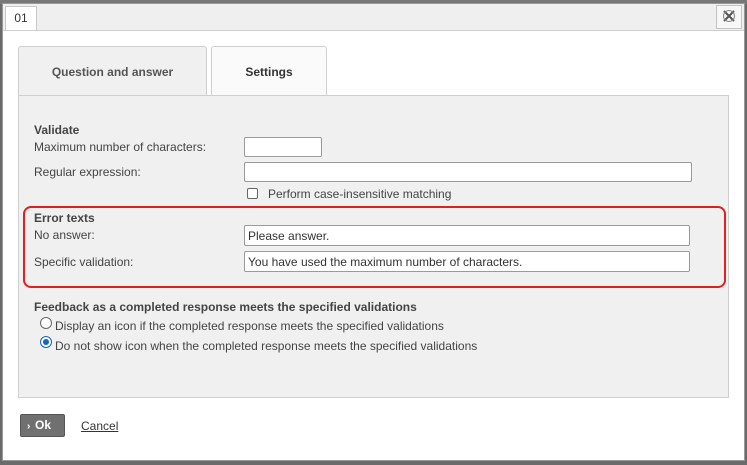 This screenshot has height=465, width=747. What do you see at coordinates (467, 261) in the screenshot?
I see `specific-validation-input` at bounding box center [467, 261].